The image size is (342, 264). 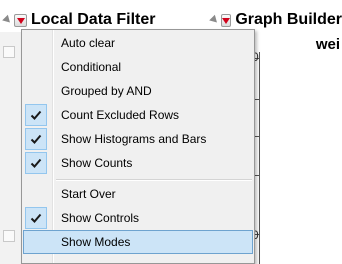 I want to click on menu-item-count-excluded-rows: Count Excluded Rows, so click(x=138, y=115).